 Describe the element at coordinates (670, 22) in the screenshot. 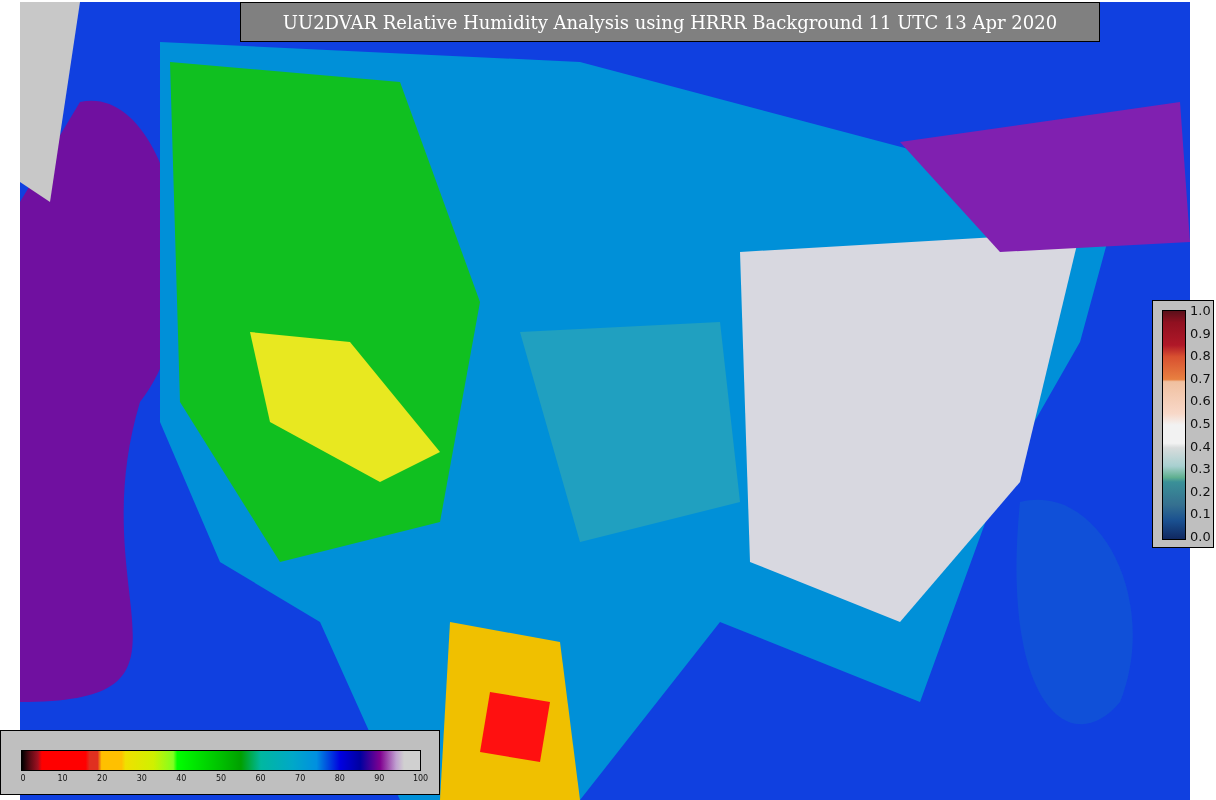

I see `chart-title: UU2DVAR Relative Humidity Analysis using HRRR Background 11 UTC 13 Apr 2020` at that location.